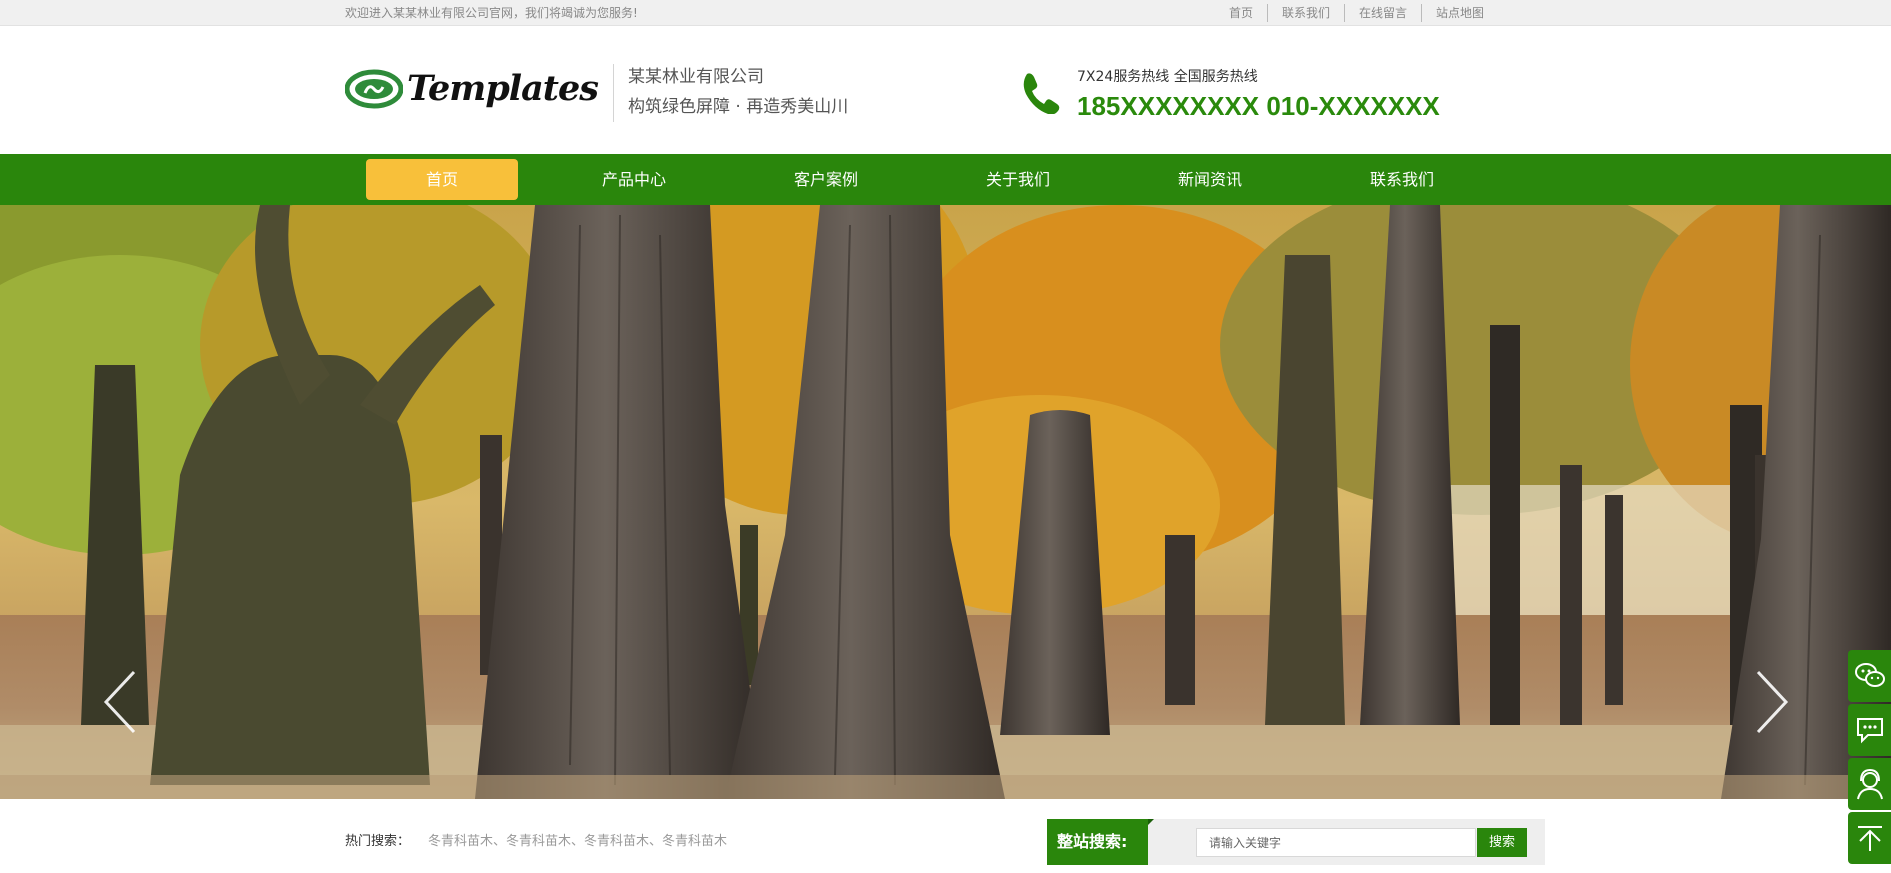 The height and width of the screenshot is (873, 1891). Describe the element at coordinates (738, 92) in the screenshot. I see `company-info: 某某林业有限公司 构筑绿色屏障 · 再造秀美山川` at that location.